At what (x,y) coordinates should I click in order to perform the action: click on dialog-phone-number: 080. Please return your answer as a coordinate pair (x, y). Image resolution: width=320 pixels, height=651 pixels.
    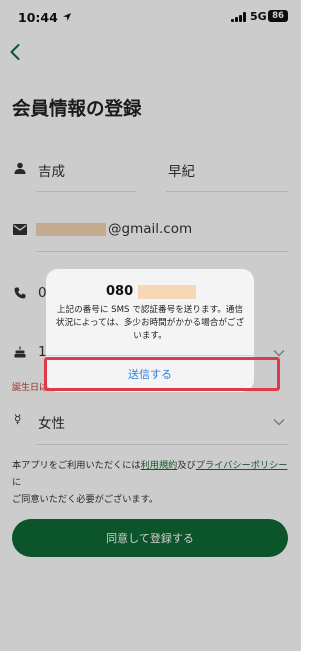
    Looking at the image, I should click on (120, 291).